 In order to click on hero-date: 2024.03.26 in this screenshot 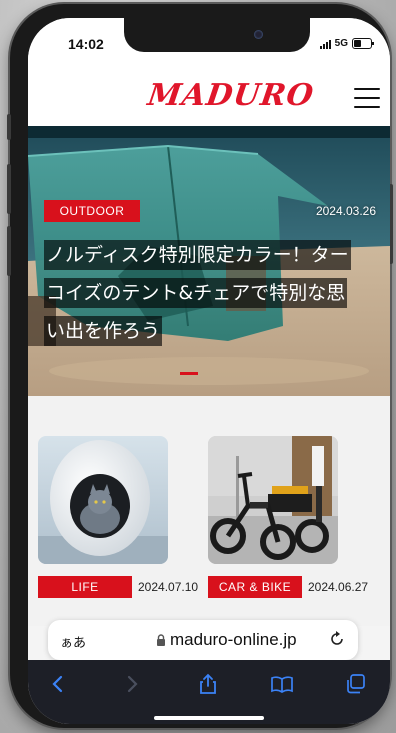, I will do `click(345, 211)`.